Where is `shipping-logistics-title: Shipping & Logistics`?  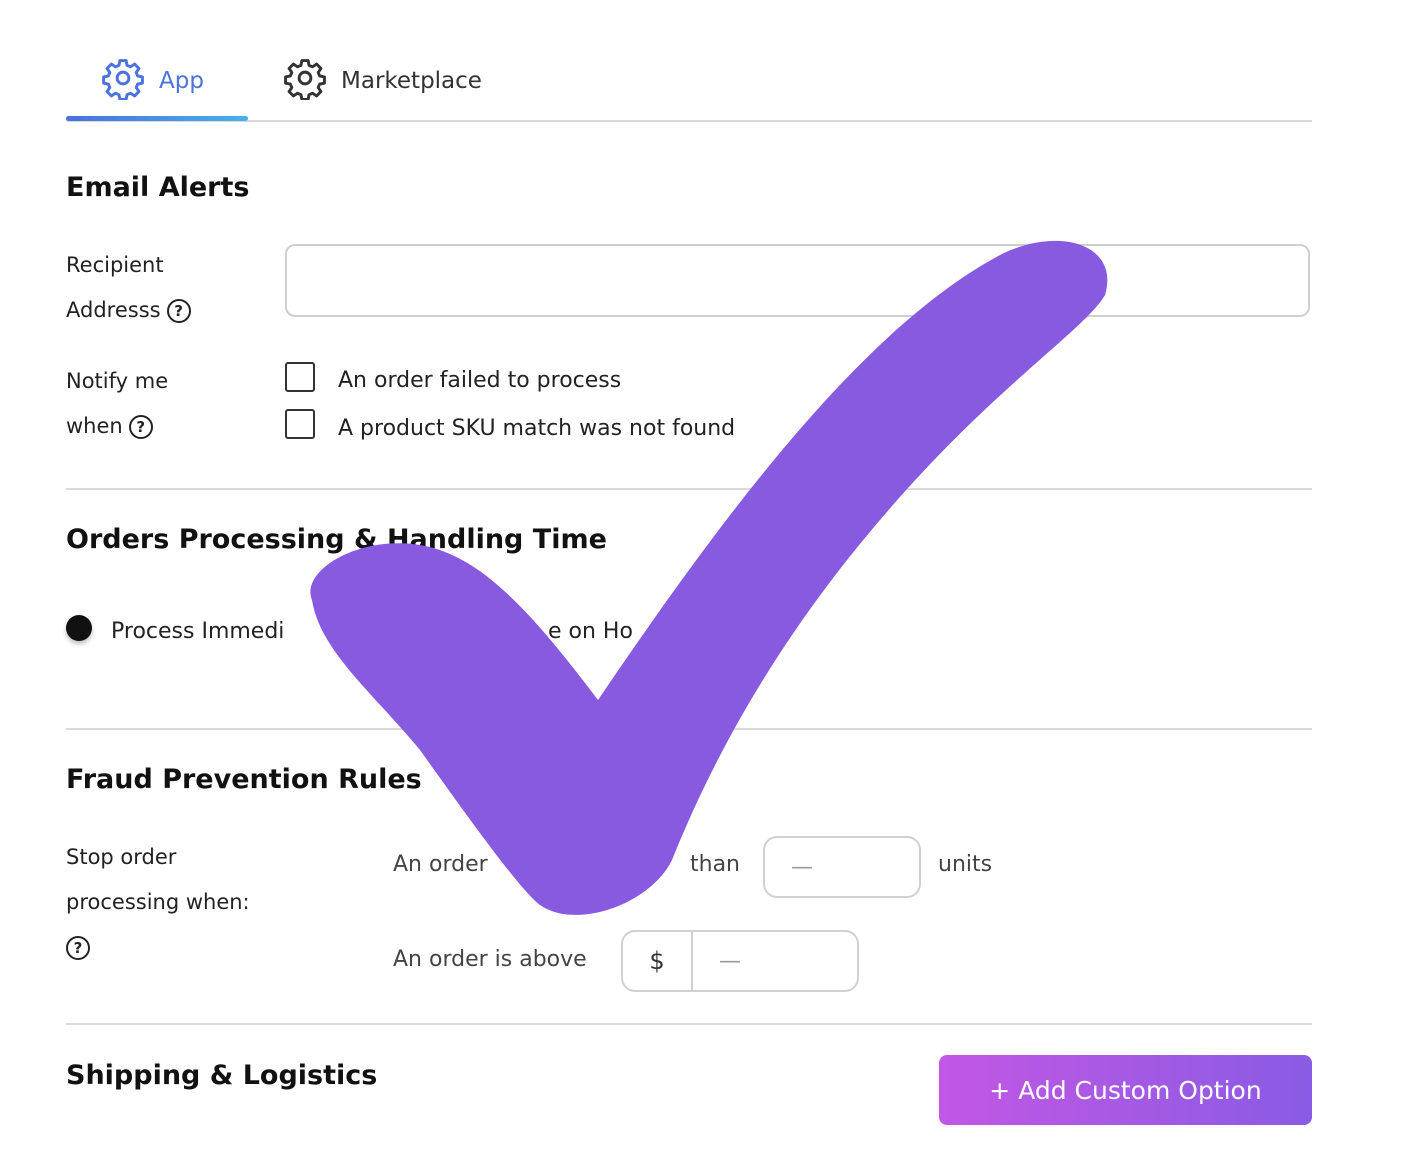
shipping-logistics-title: Shipping & Logistics is located at coordinates (222, 1075).